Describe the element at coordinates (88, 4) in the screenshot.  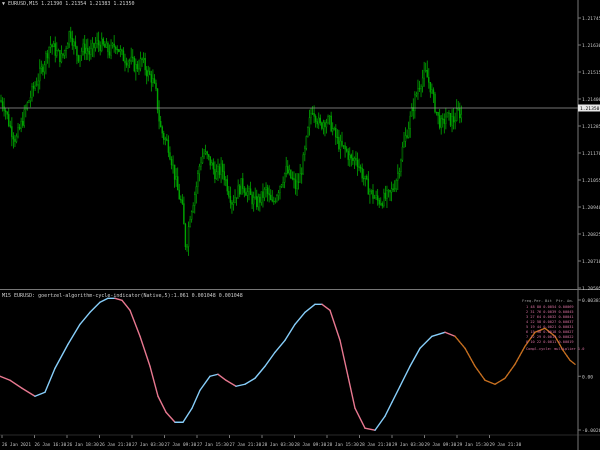
I see `ohlc-values: 1.21390 1.21354 1.21383 1.21350` at that location.